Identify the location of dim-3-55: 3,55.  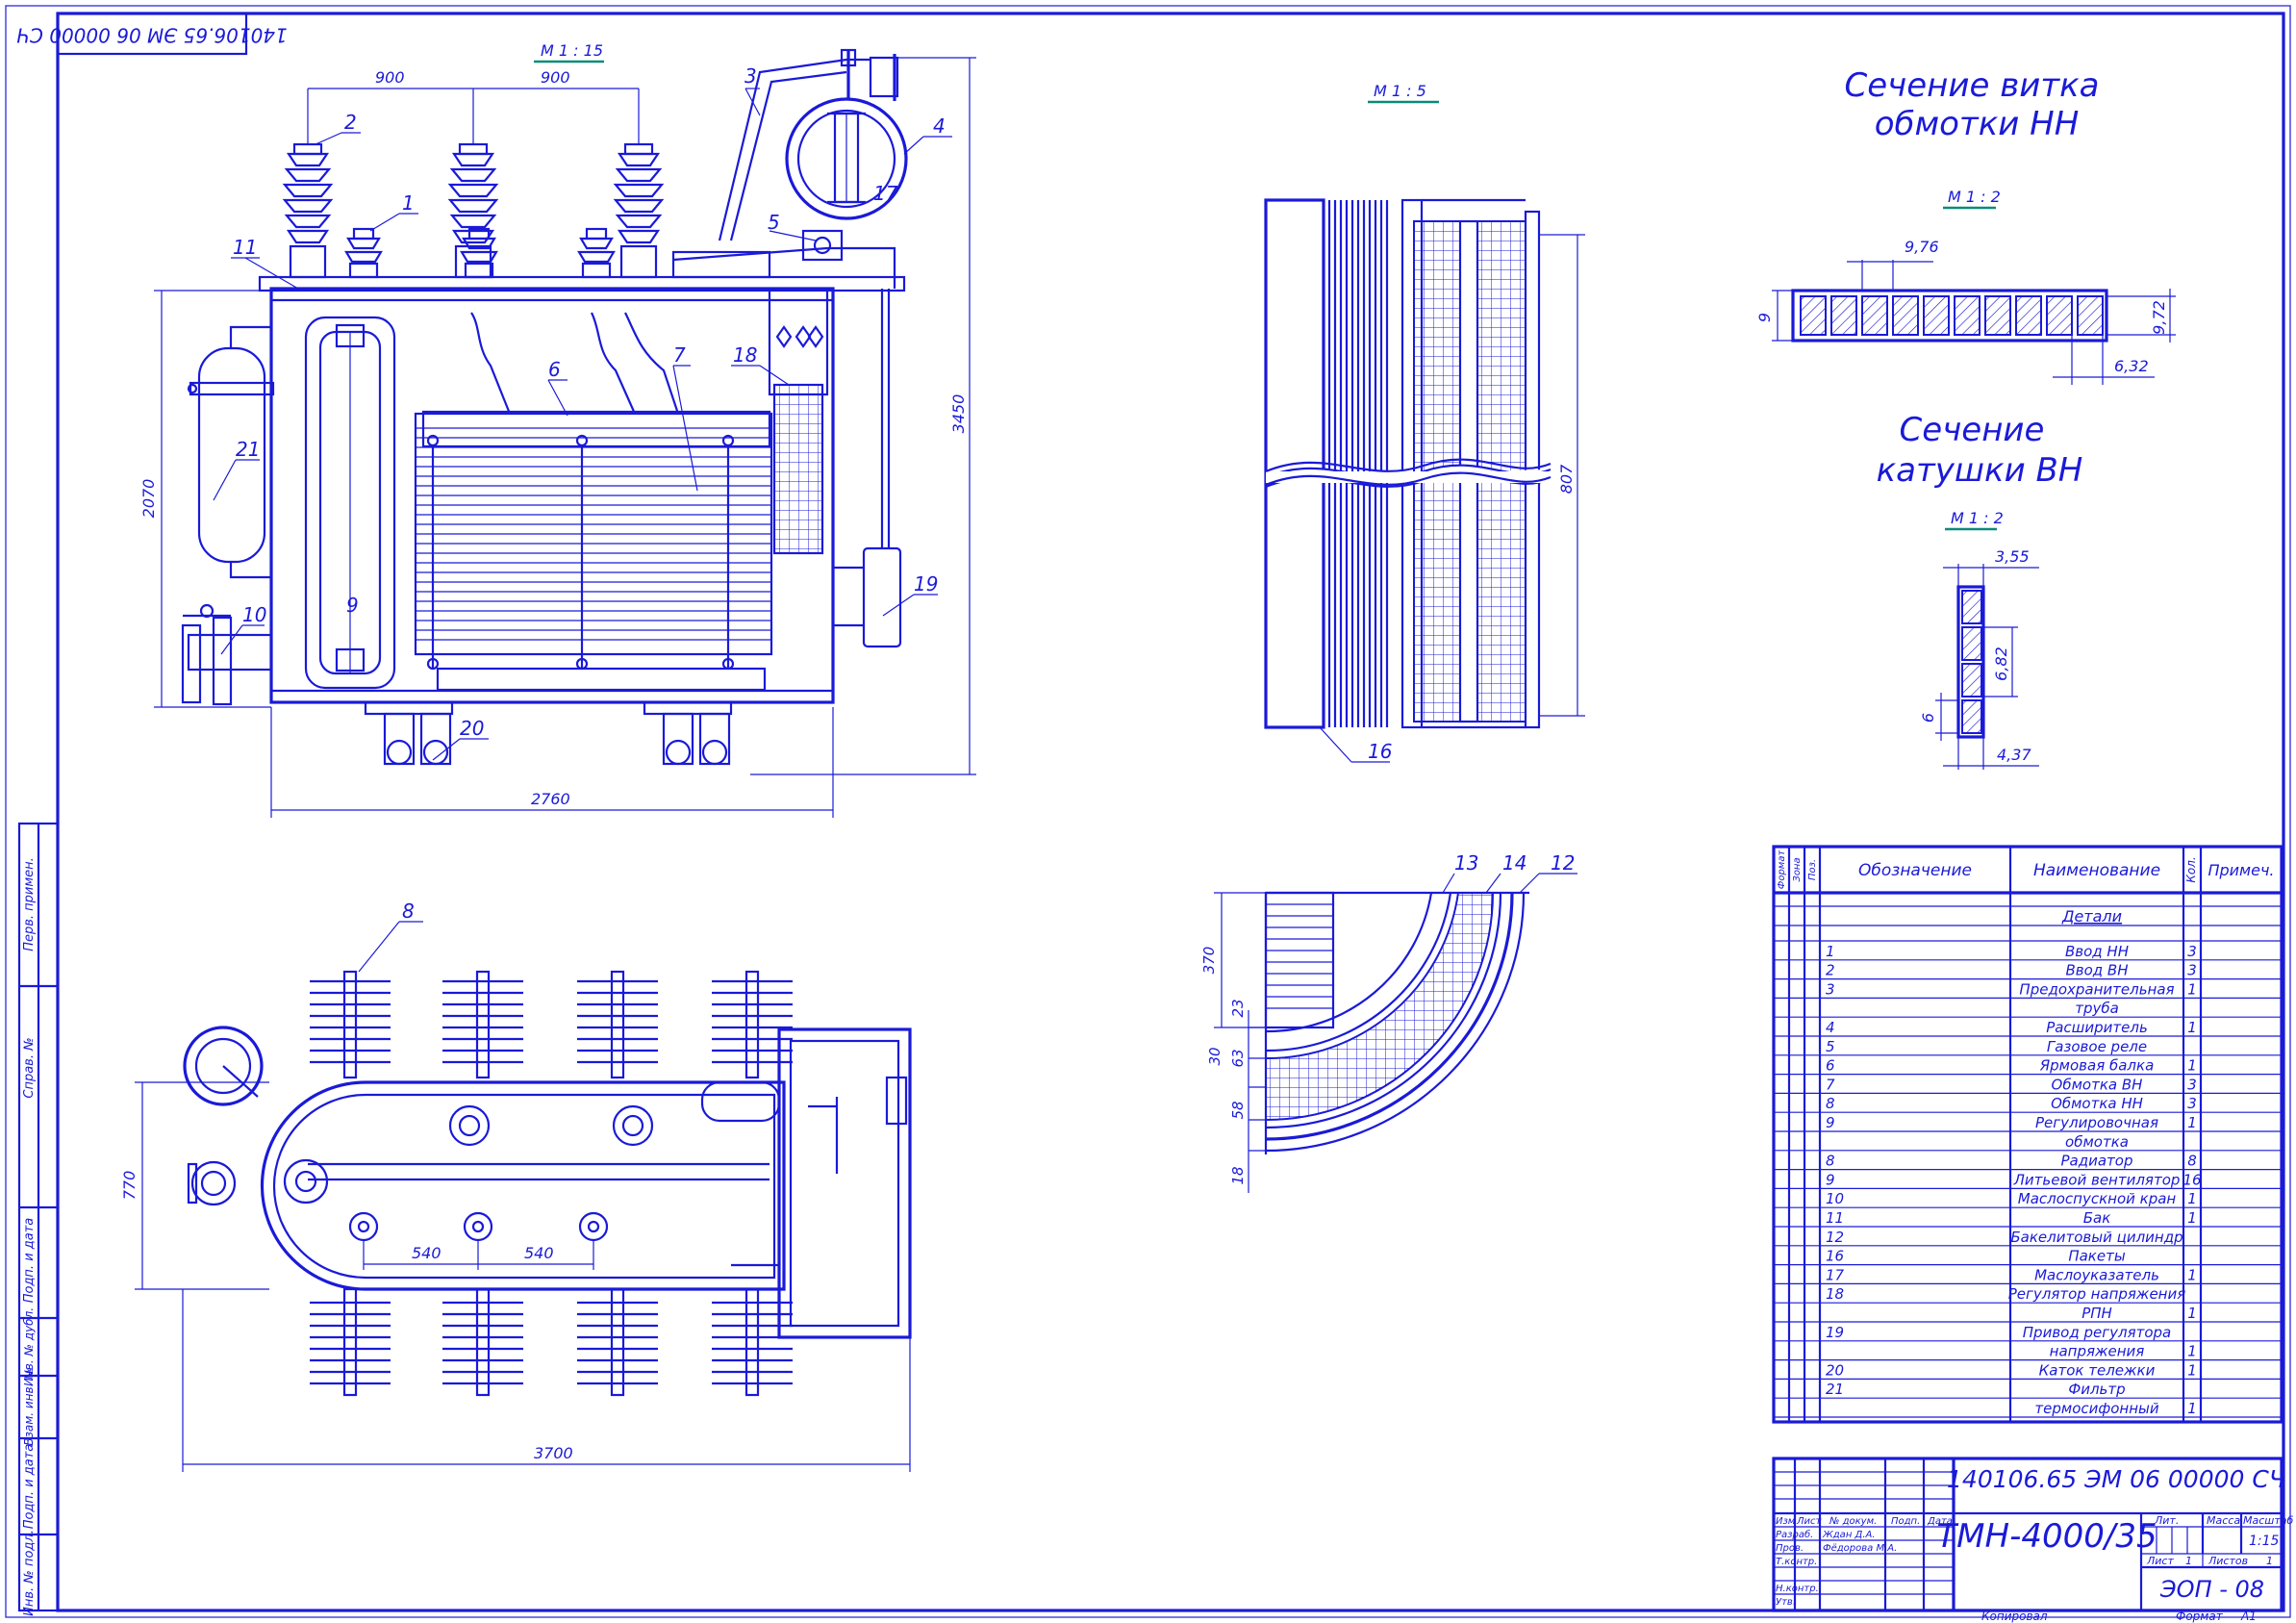
(2012, 556).